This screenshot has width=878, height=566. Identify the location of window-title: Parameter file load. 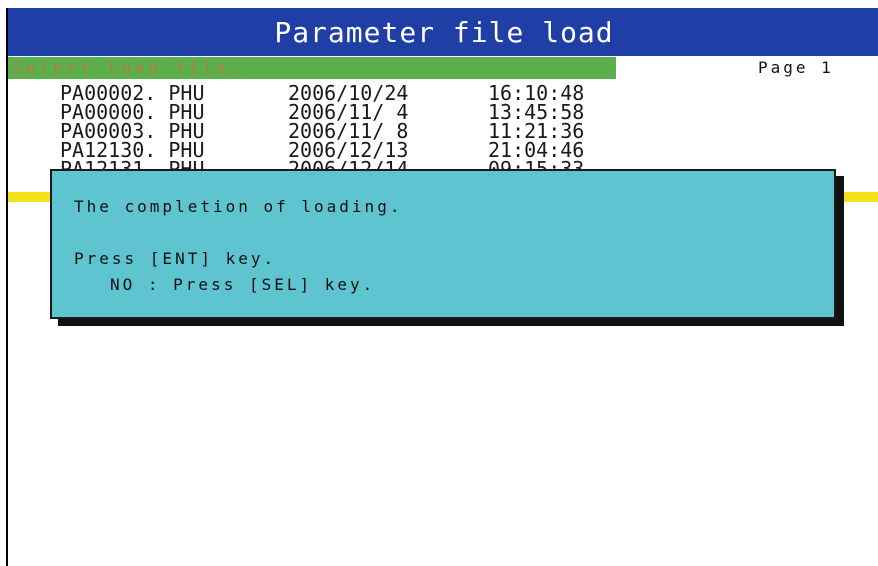
(444, 32).